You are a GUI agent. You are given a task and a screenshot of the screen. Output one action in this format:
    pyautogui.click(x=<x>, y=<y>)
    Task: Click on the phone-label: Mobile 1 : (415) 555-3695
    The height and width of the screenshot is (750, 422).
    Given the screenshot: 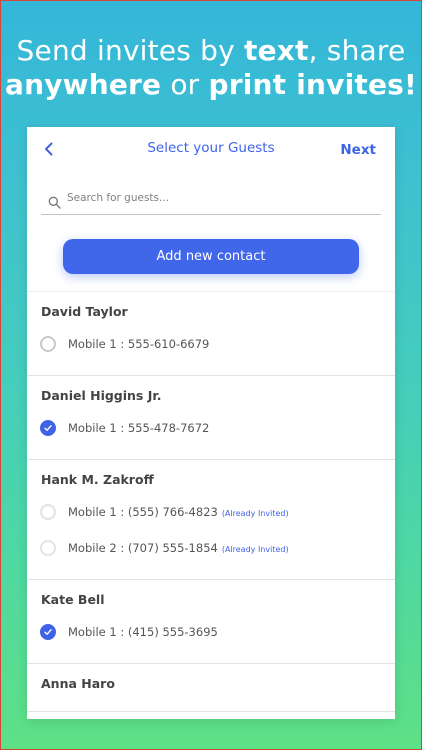 What is the action you would take?
    pyautogui.click(x=143, y=632)
    